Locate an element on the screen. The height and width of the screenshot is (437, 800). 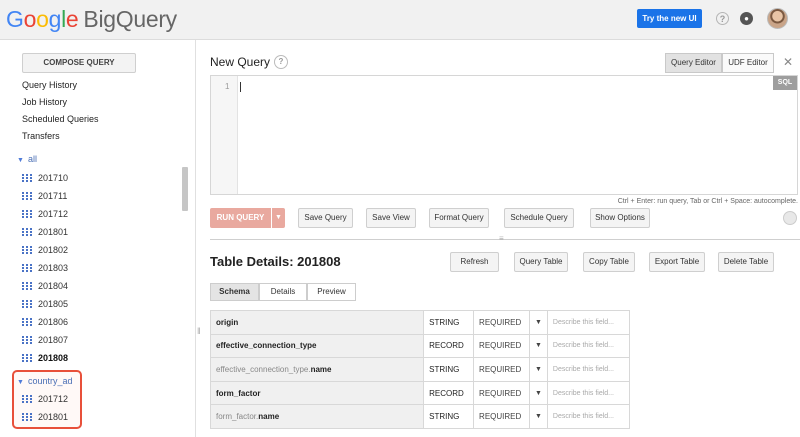
table-item: 201710 is located at coordinates (45, 178).